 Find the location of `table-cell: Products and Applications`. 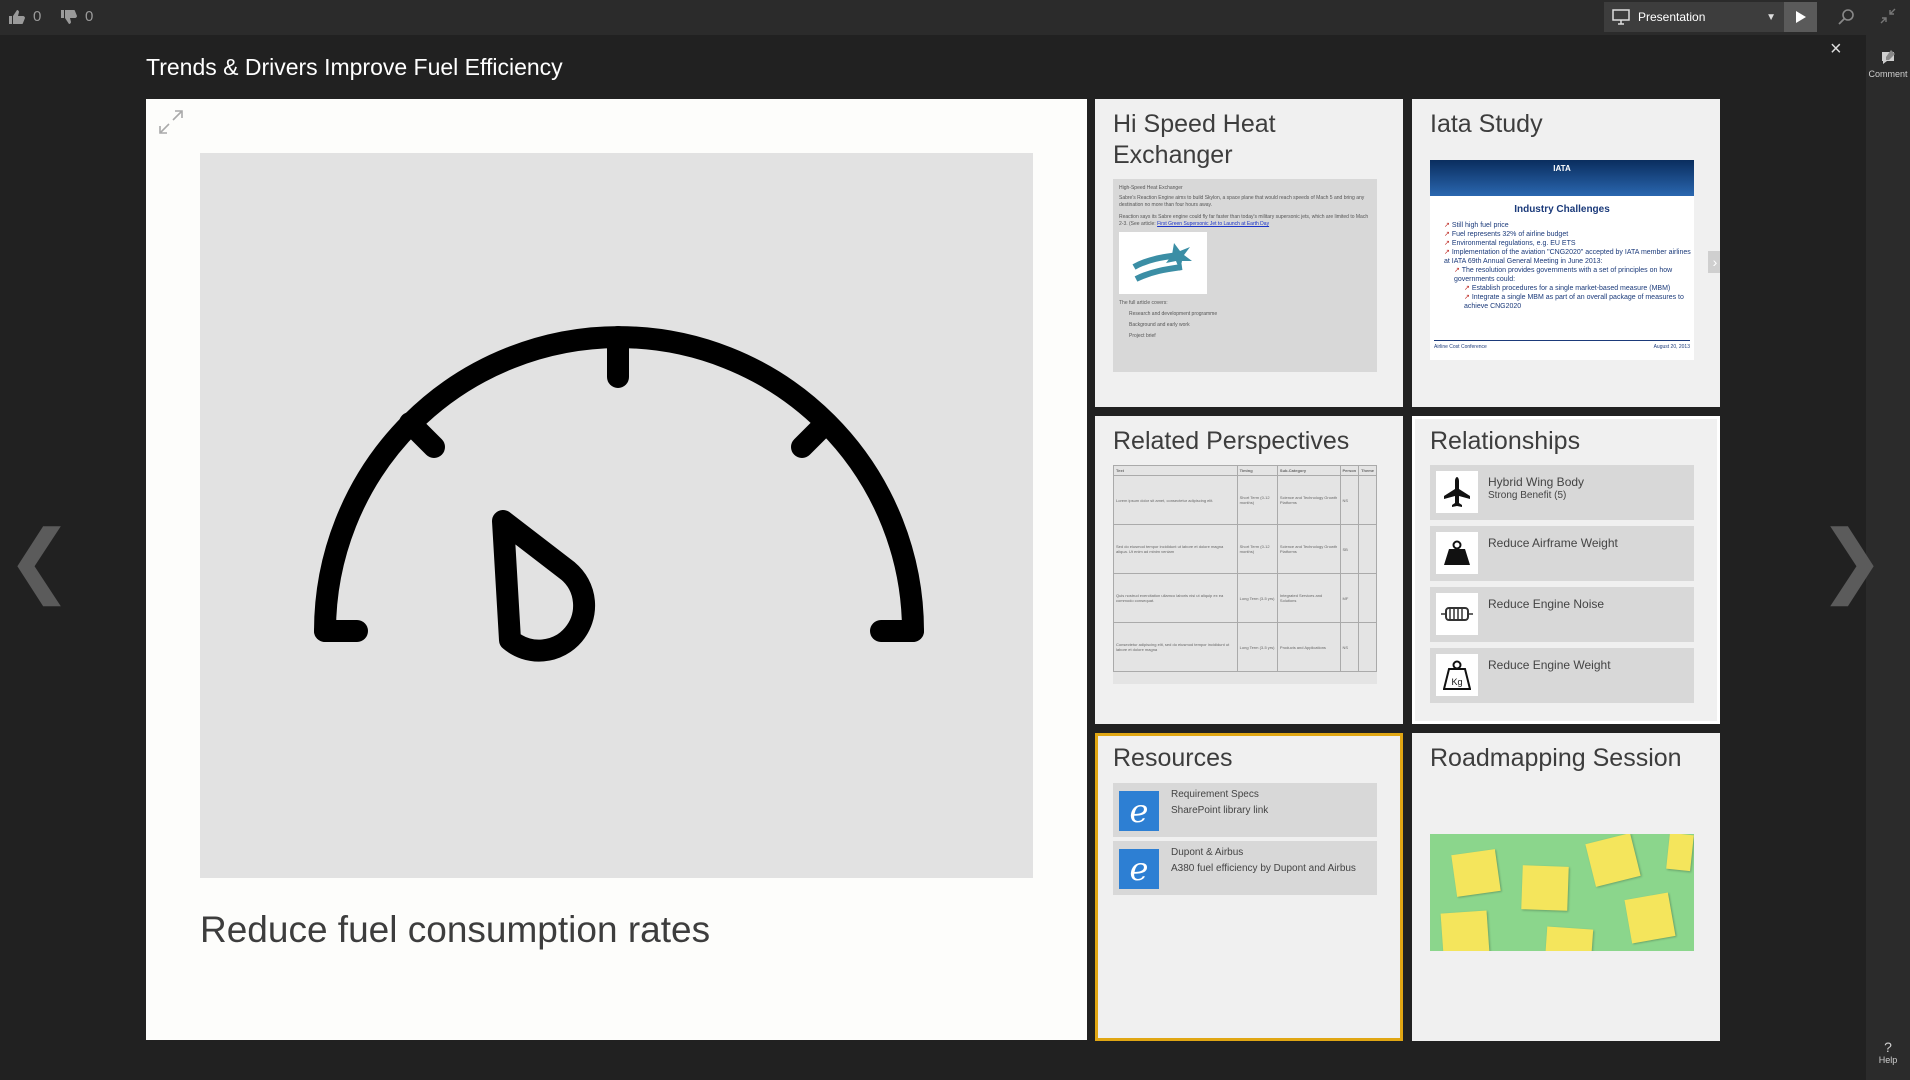

table-cell: Products and Applications is located at coordinates (1308, 647).